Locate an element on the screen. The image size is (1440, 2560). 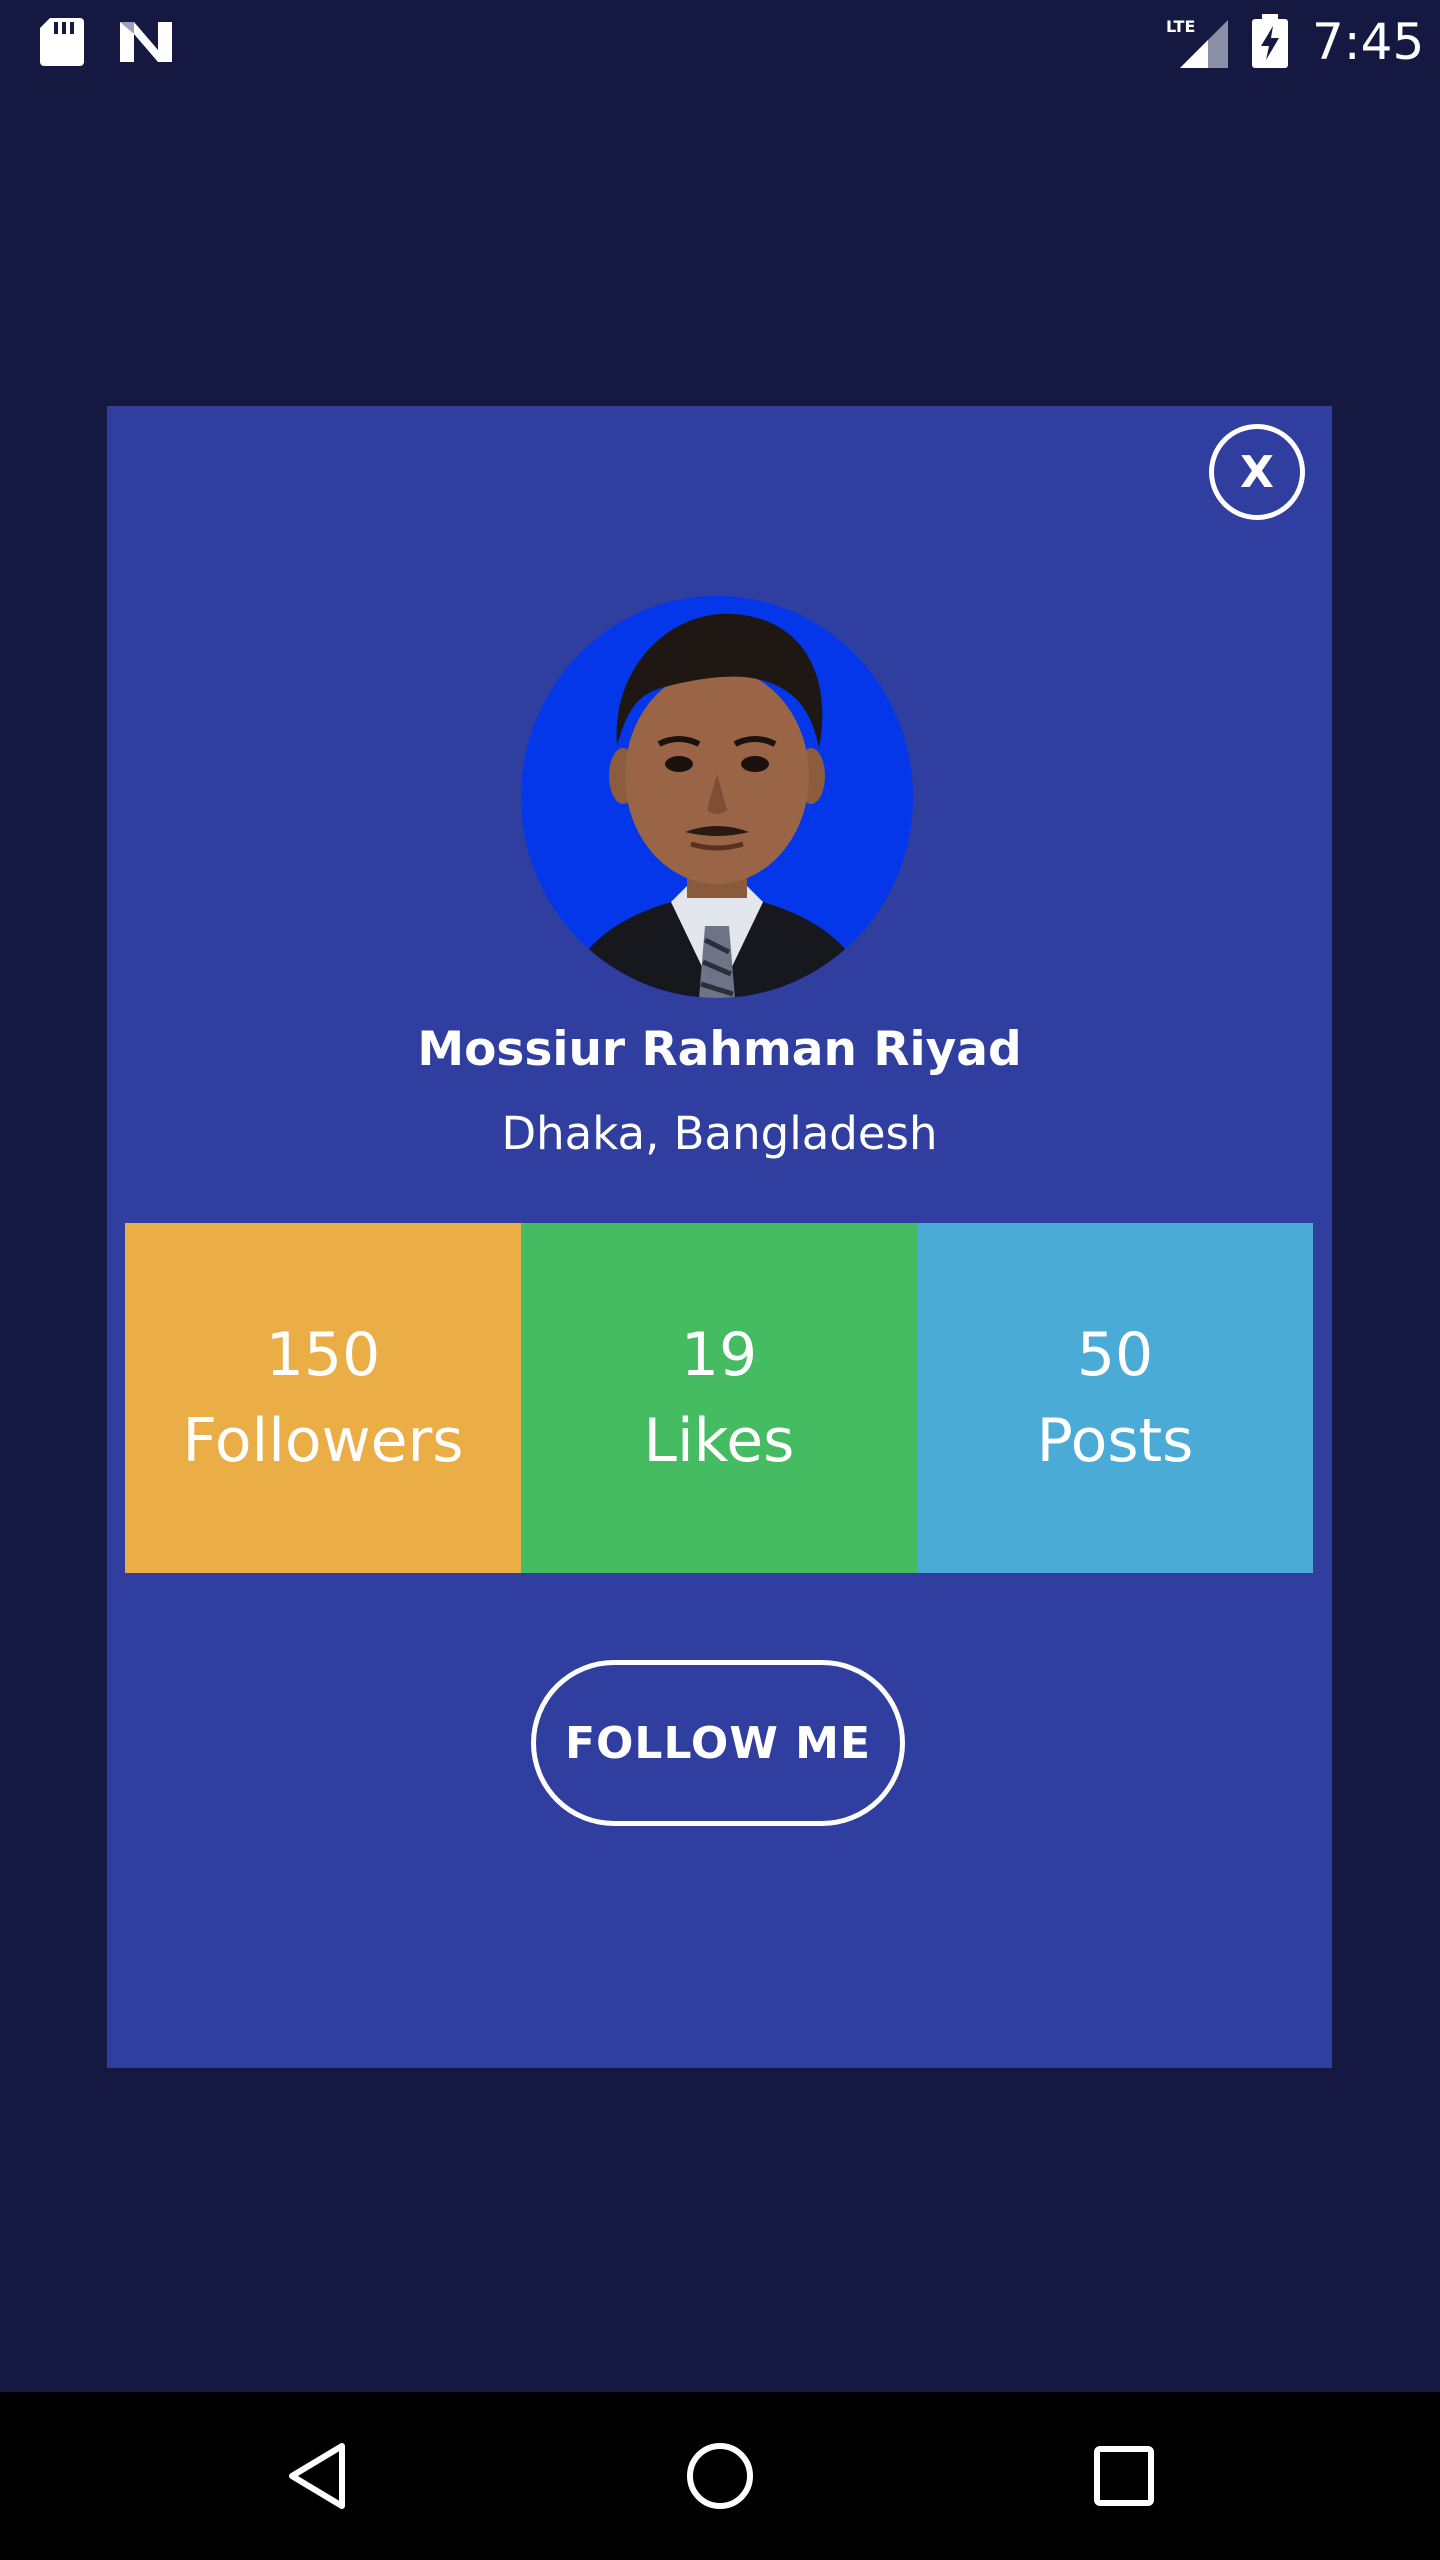
stat-likes: 19 Likes is located at coordinates (719, 1398).